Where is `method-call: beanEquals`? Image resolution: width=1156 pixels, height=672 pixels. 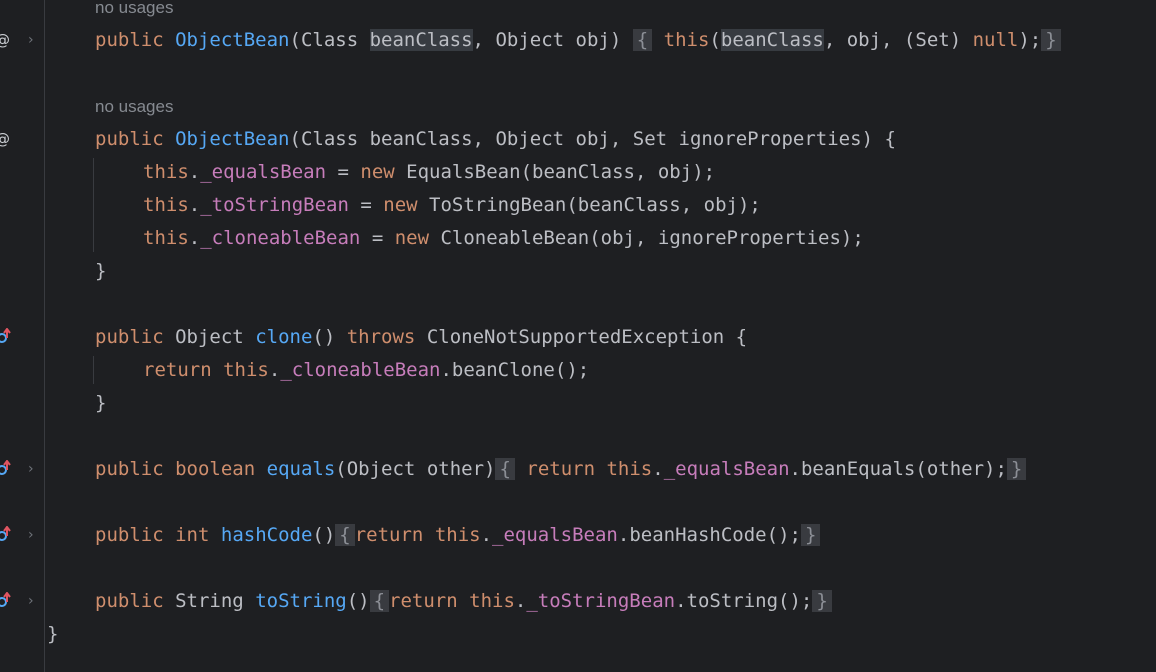
method-call: beanEquals is located at coordinates (858, 469).